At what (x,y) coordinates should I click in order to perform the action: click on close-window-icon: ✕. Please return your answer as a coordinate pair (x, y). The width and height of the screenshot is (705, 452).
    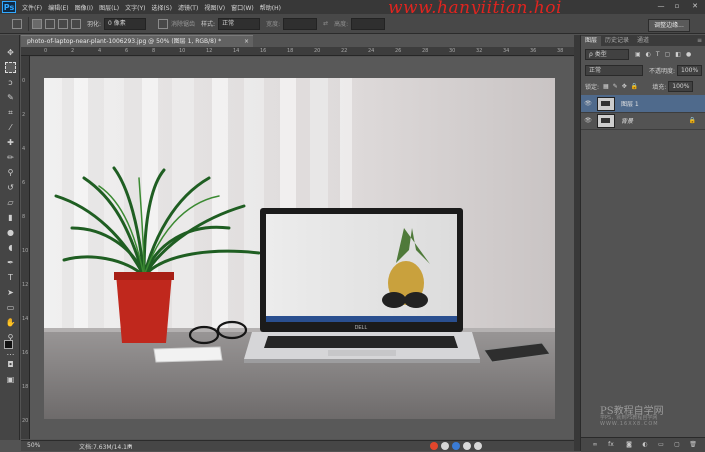
    Looking at the image, I should click on (695, 6).